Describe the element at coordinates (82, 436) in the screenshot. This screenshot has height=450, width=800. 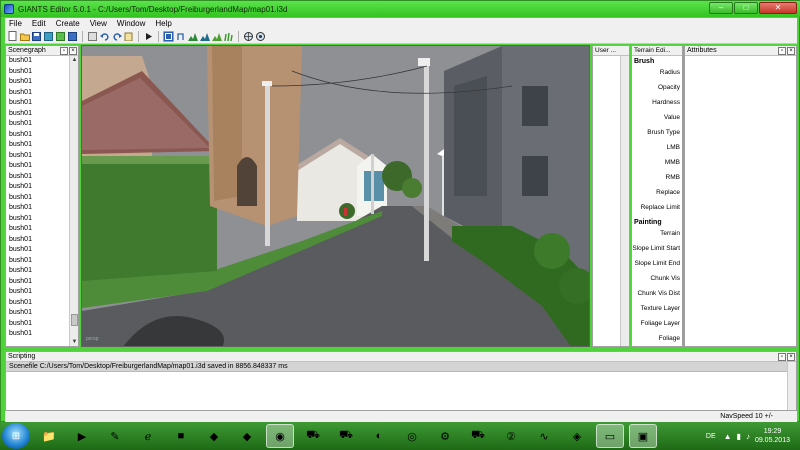
I see `media-player-icon: ▶` at that location.